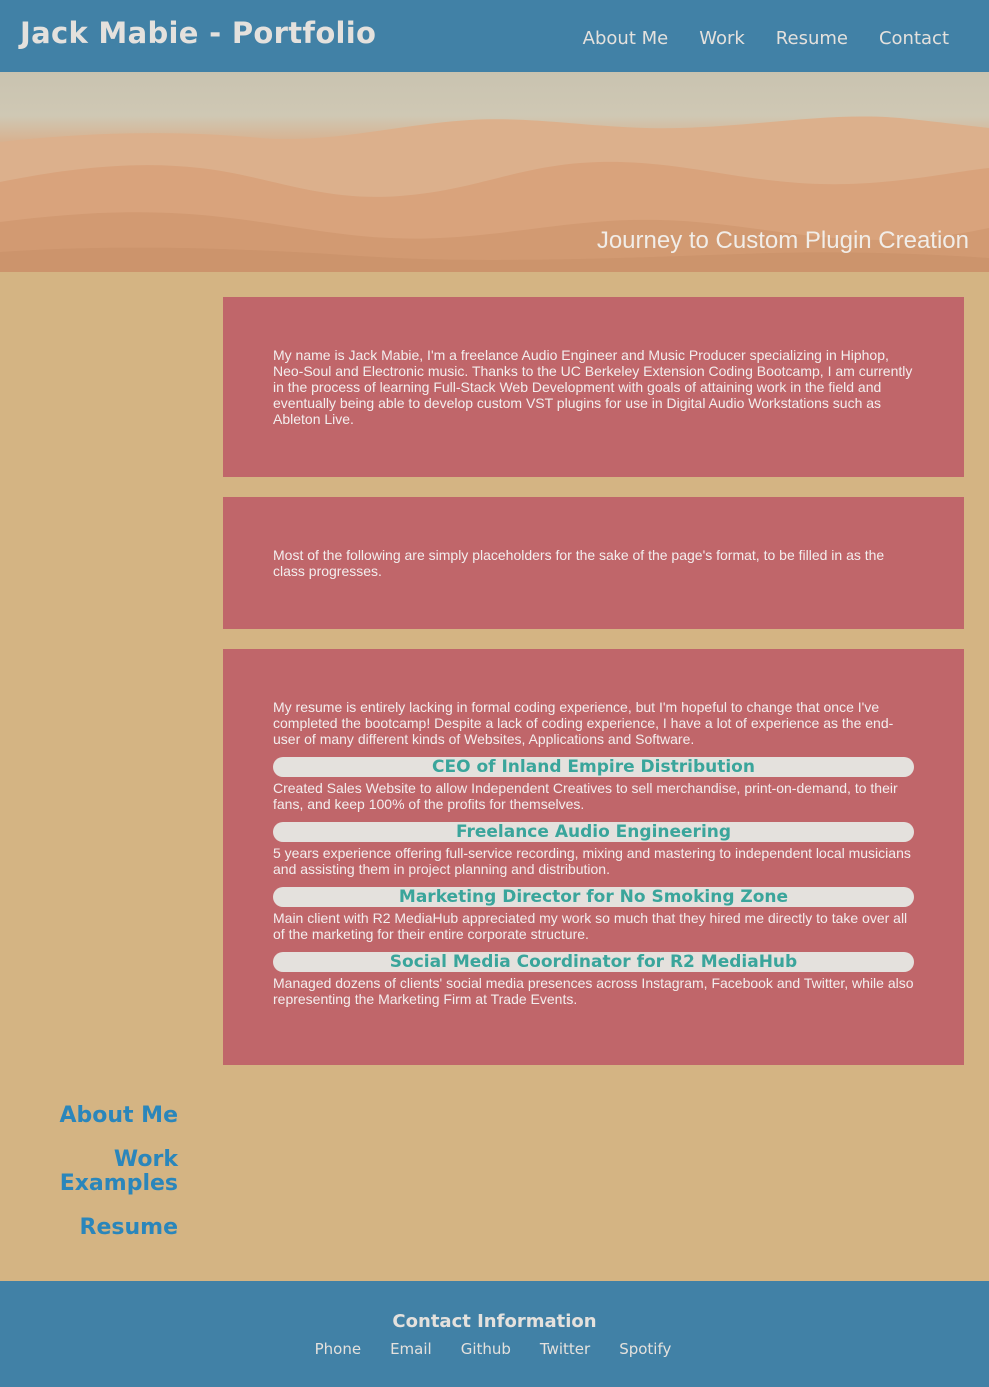 This screenshot has height=1387, width=989. I want to click on resume-item-title: Marketing Director for No Smoking Zone, so click(593, 897).